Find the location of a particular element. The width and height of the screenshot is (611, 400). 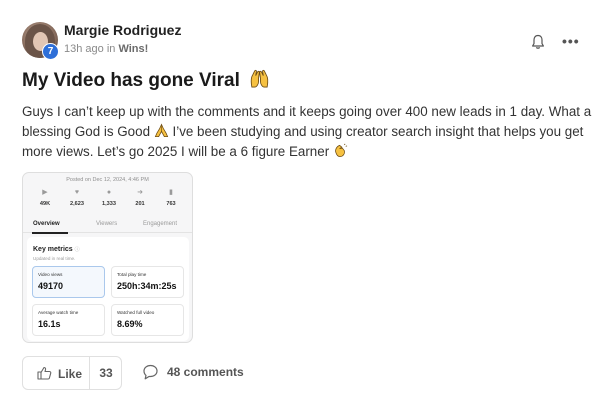

tab-overview: Overview is located at coordinates (46, 224).